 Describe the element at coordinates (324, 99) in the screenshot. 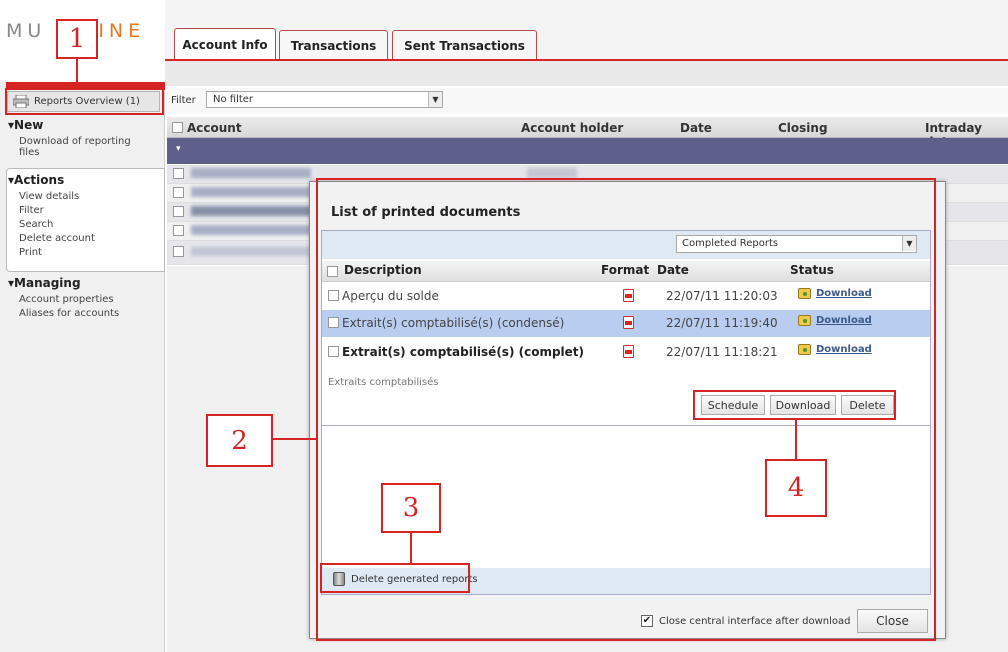

I see `filter-select: No filter ▼` at that location.